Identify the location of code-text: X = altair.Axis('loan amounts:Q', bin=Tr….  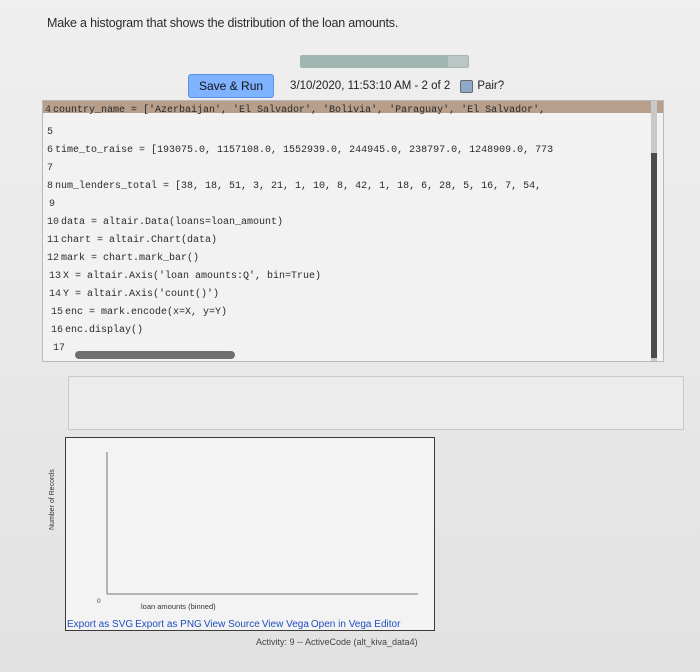
(192, 276).